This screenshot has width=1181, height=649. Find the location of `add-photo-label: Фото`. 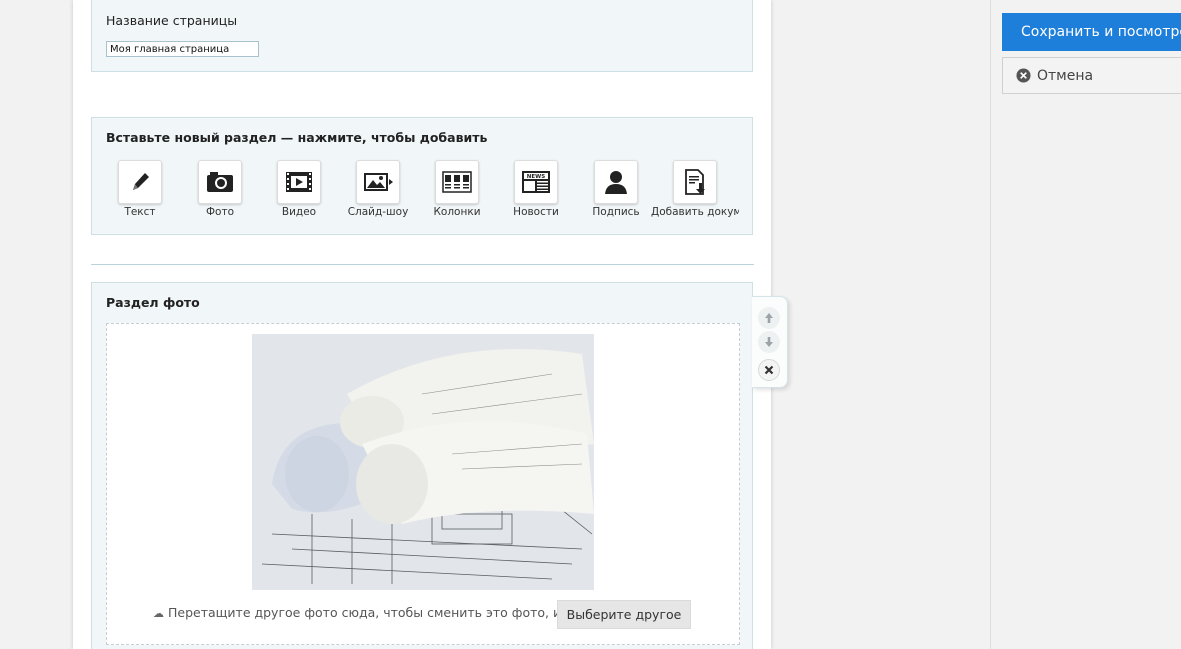

add-photo-label: Фото is located at coordinates (219, 212).